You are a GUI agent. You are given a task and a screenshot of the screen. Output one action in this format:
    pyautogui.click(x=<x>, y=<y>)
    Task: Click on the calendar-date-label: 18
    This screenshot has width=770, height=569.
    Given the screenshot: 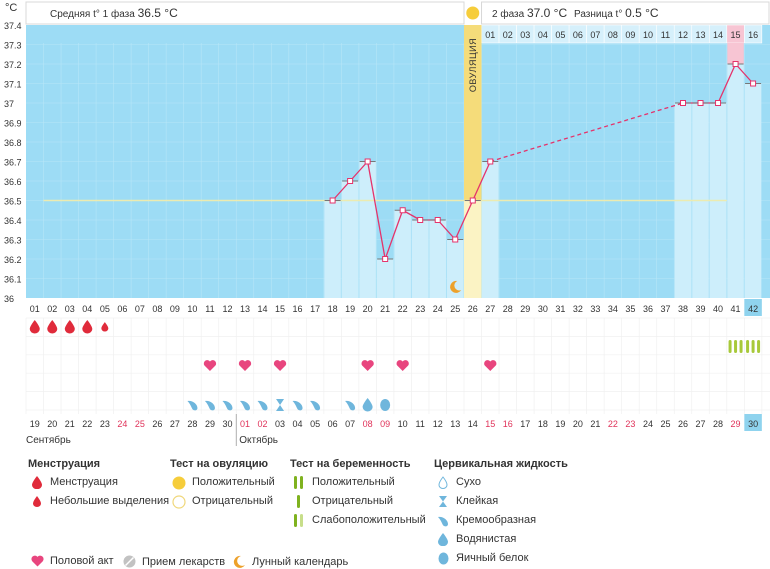 What is the action you would take?
    pyautogui.click(x=543, y=424)
    